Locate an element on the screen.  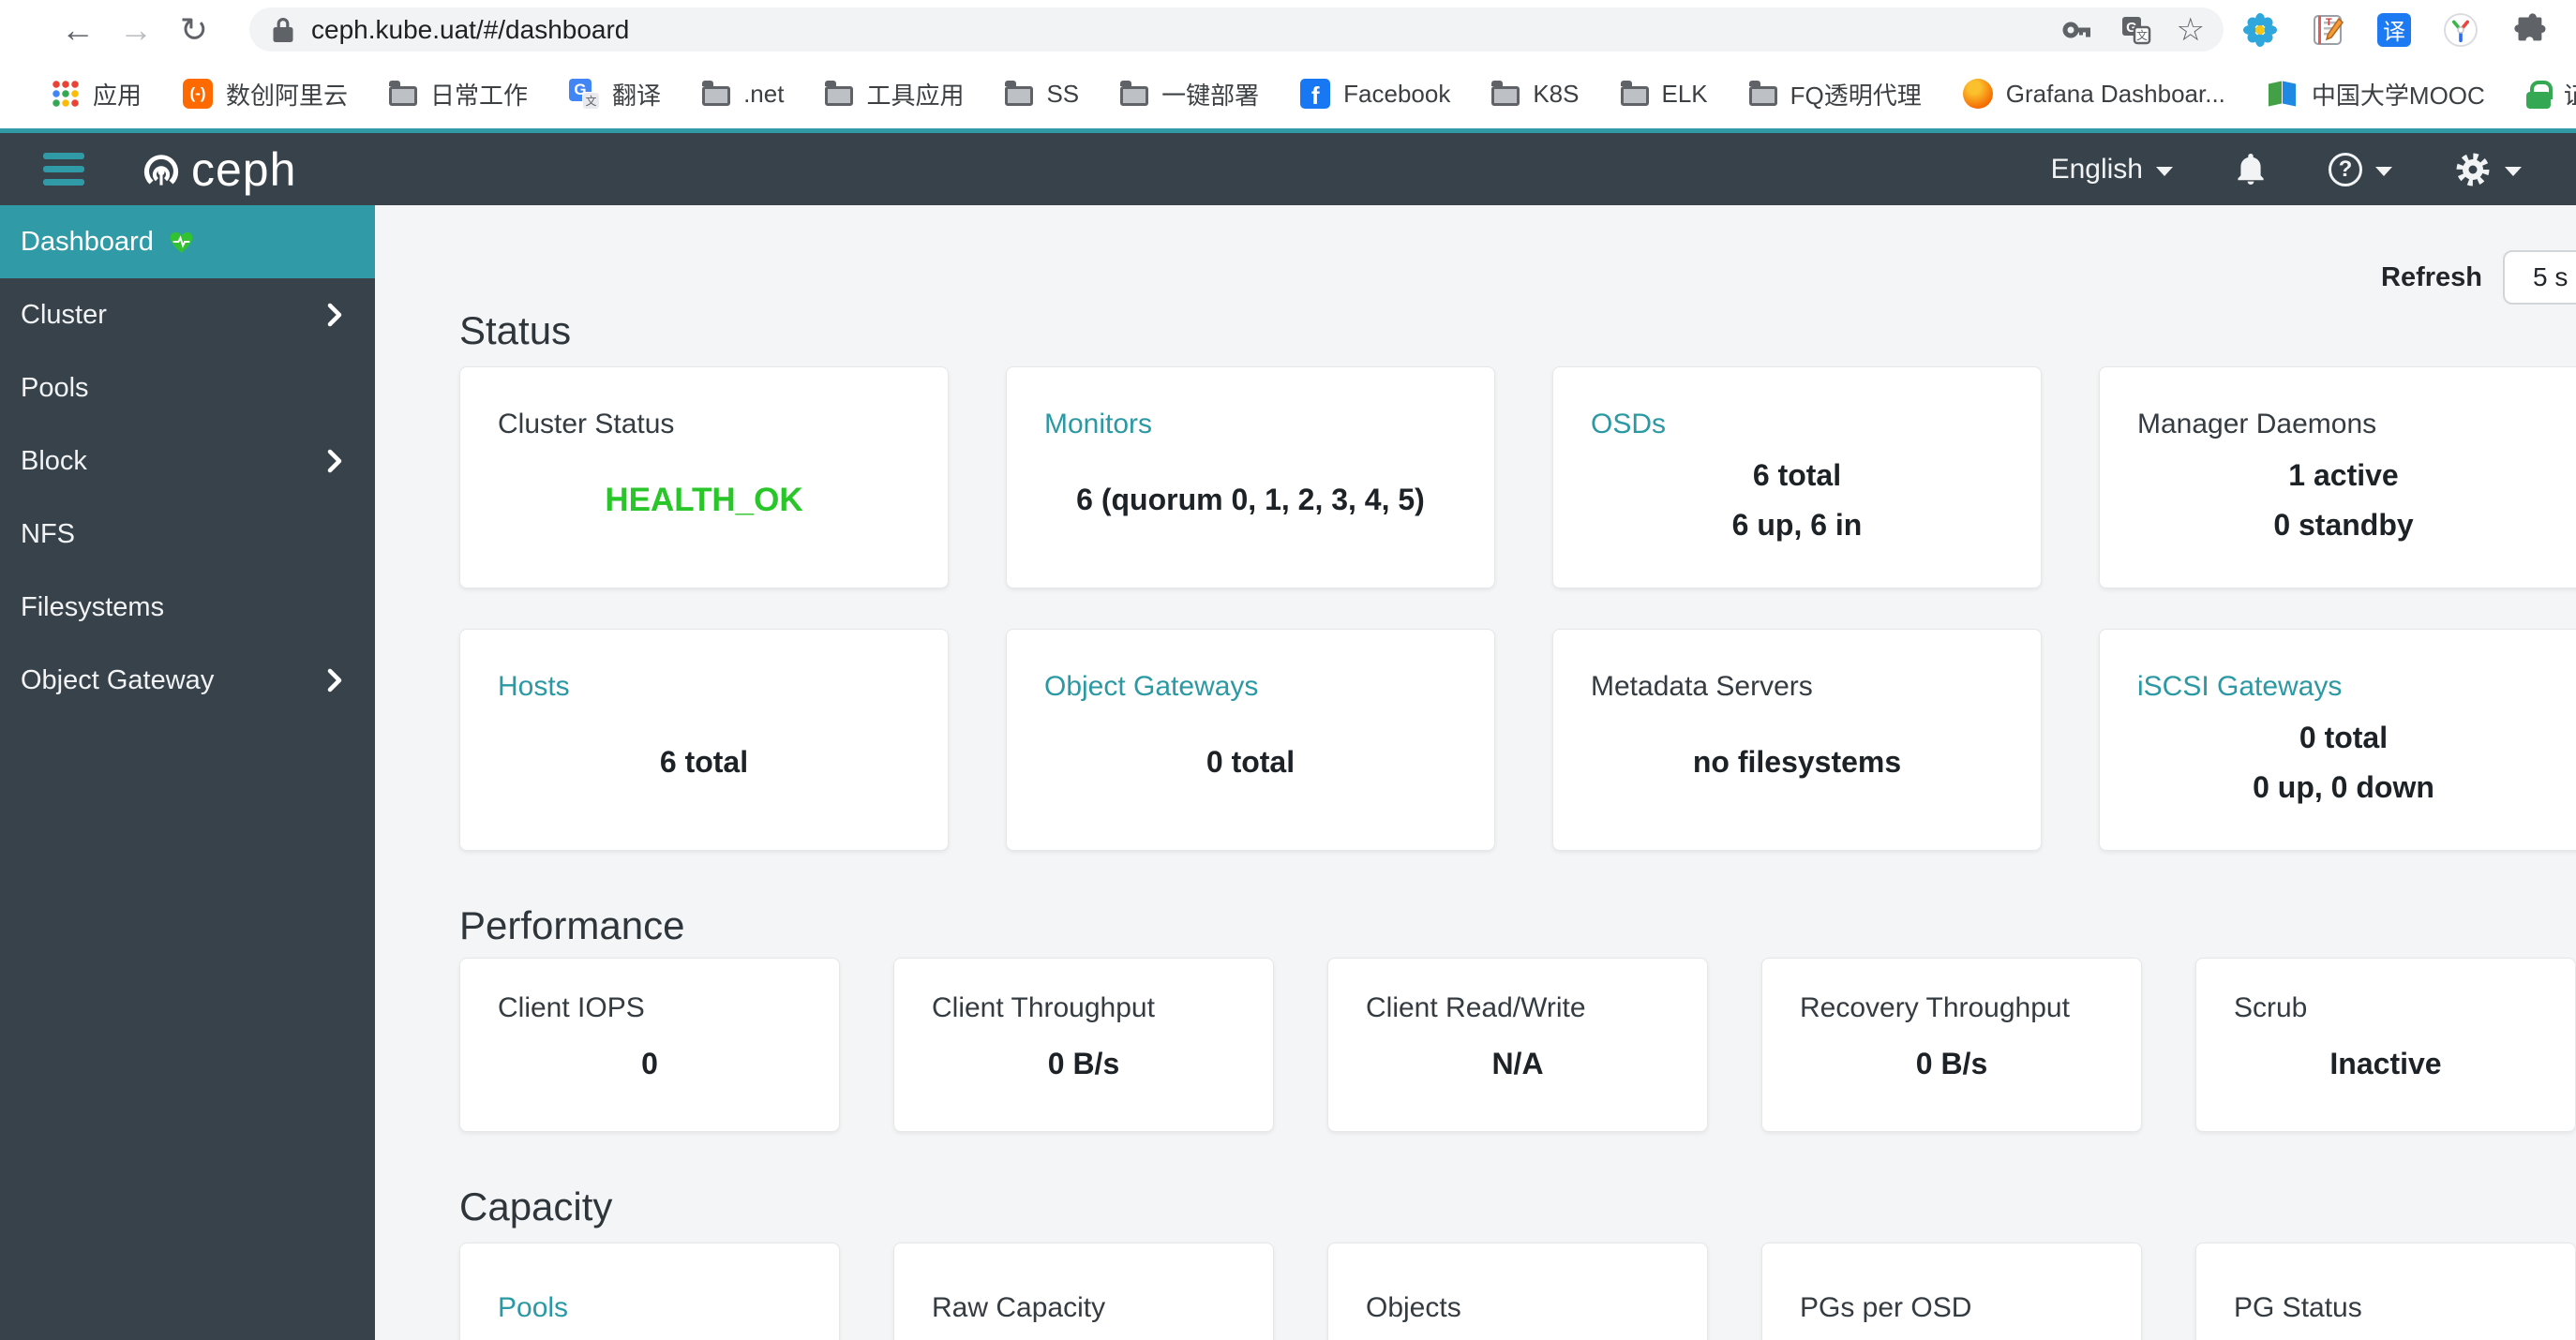
card-value-line: no filesystems is located at coordinates (1797, 762).